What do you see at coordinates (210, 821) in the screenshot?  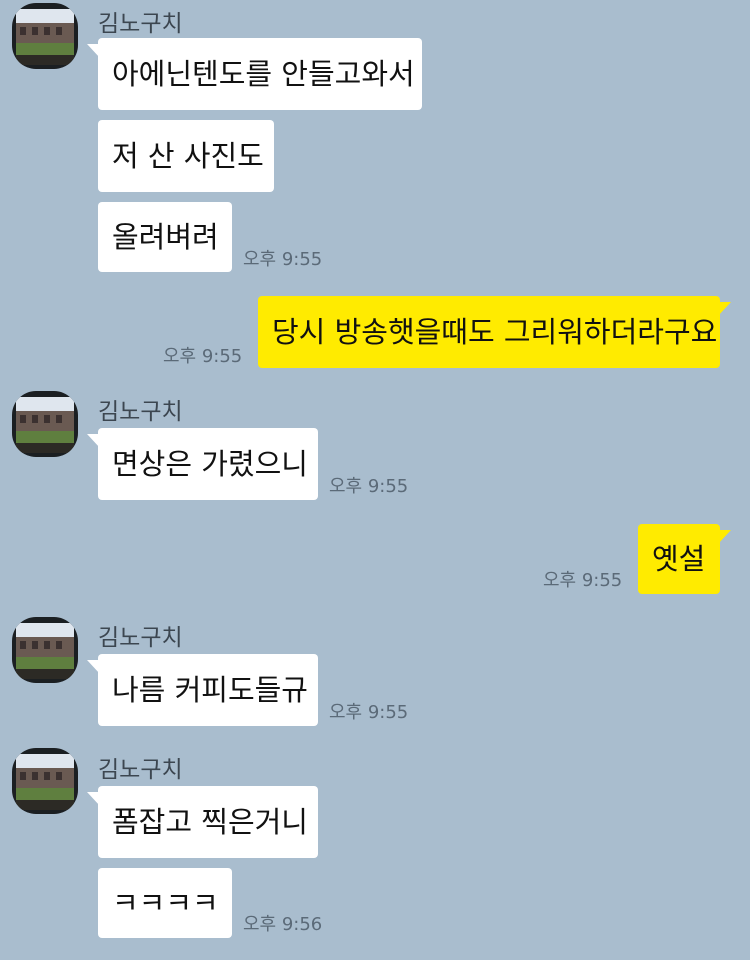 I see `message-text: 폼잡고 찍은거니` at bounding box center [210, 821].